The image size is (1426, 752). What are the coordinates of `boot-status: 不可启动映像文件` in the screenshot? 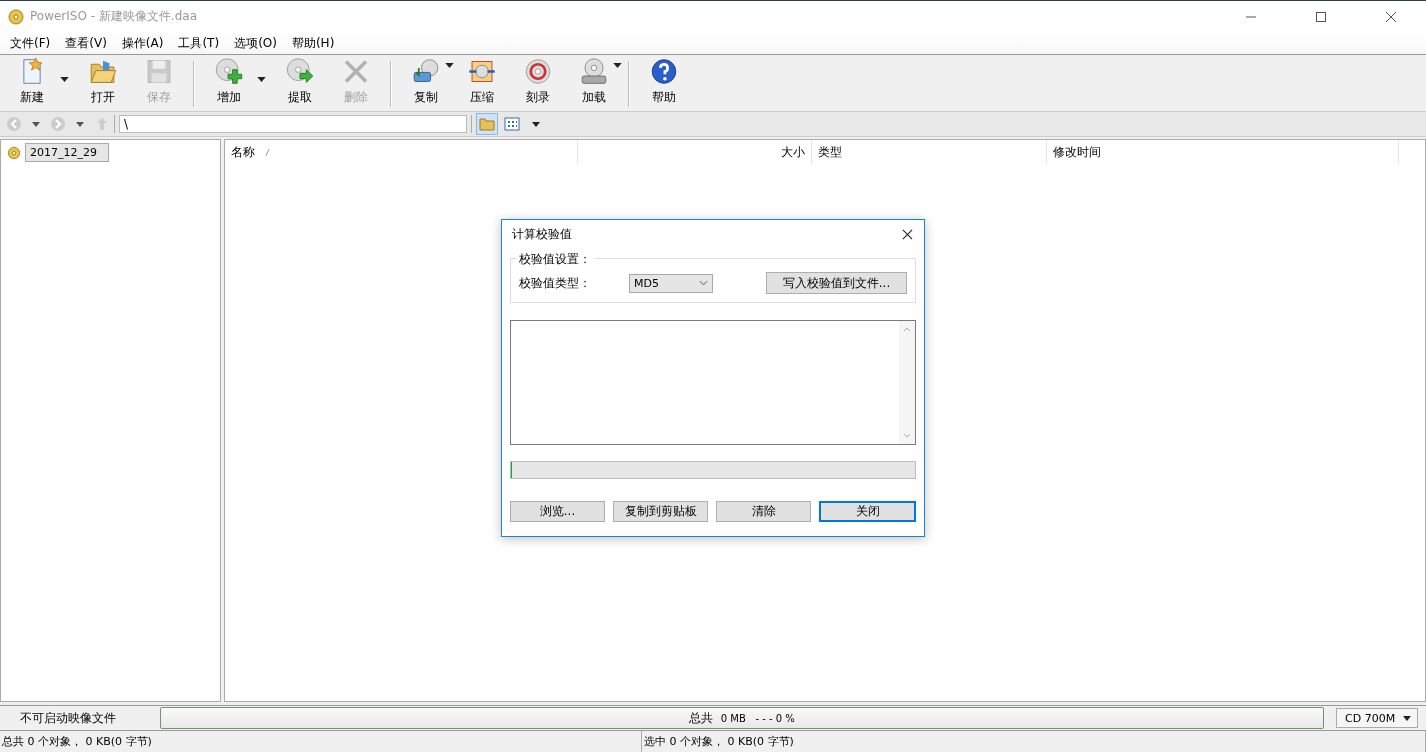 It's located at (68, 718).